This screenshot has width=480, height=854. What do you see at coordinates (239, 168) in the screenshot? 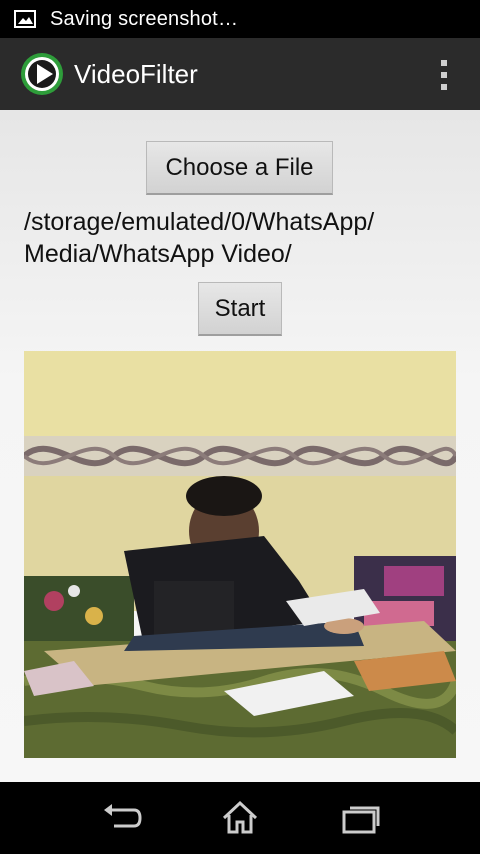
I see `choose-file-button: Choose a File` at bounding box center [239, 168].